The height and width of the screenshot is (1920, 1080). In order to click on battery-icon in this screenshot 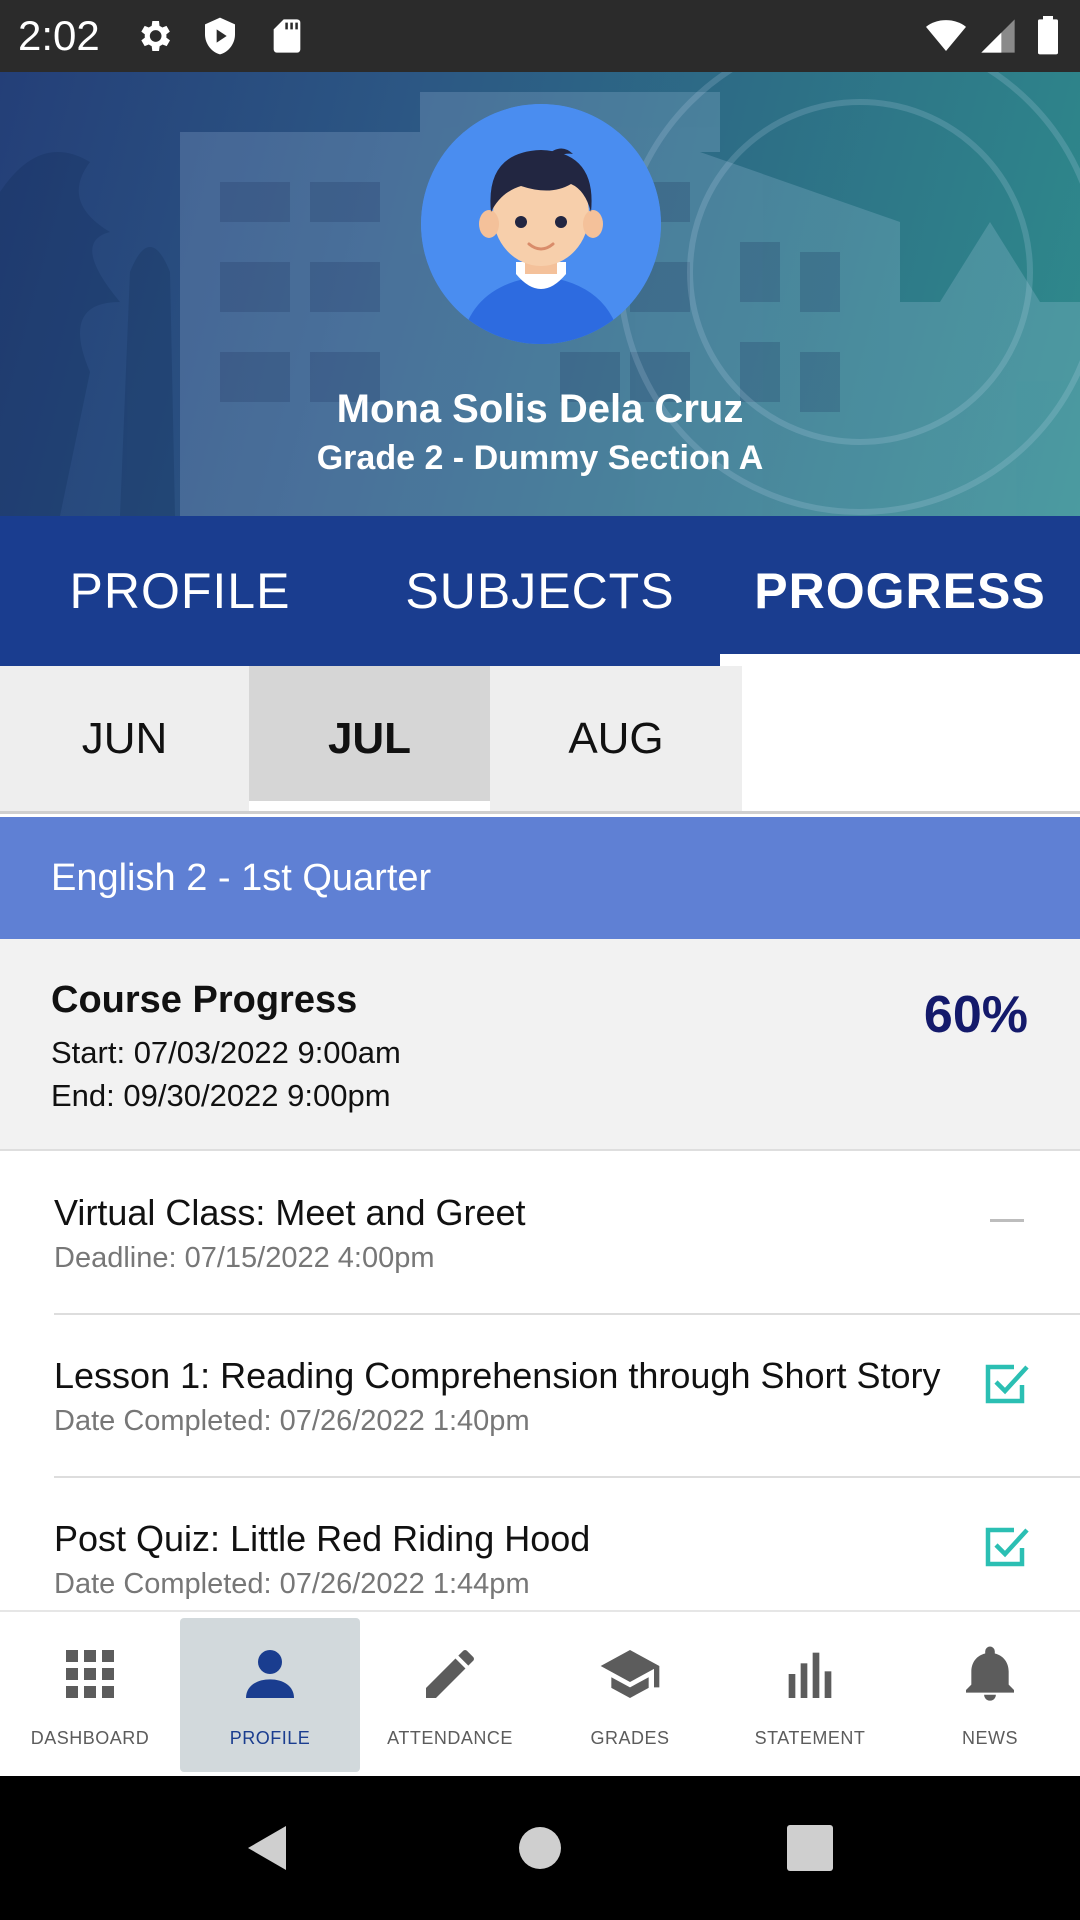, I will do `click(1048, 35)`.